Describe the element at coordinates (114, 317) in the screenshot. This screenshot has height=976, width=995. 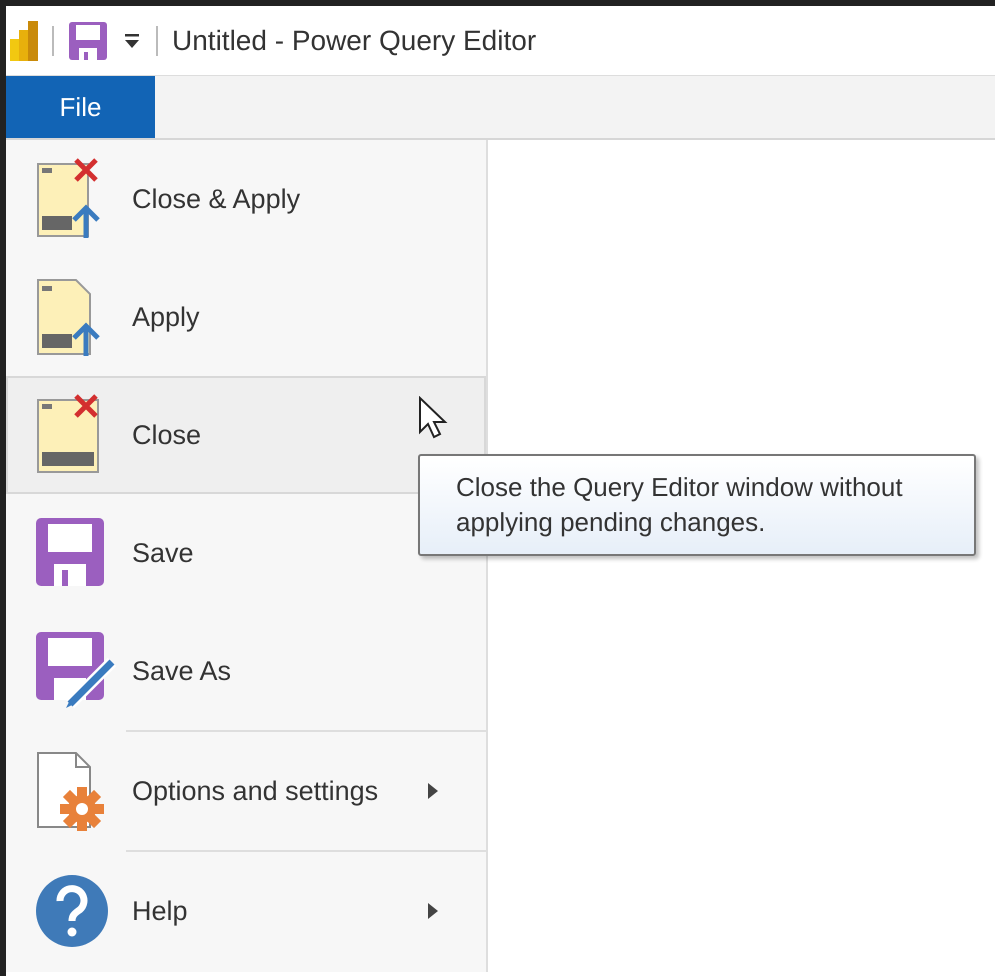
I see `menu-item: Apply` at that location.